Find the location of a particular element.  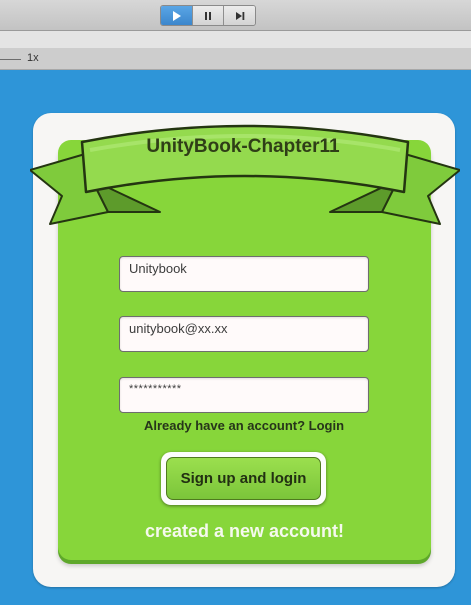

playback-controls is located at coordinates (208, 15).